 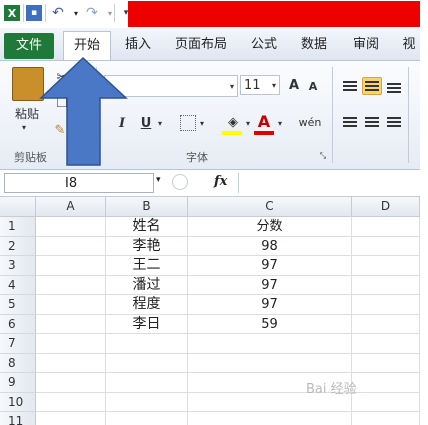 I want to click on cell-a6, so click(x=71, y=324).